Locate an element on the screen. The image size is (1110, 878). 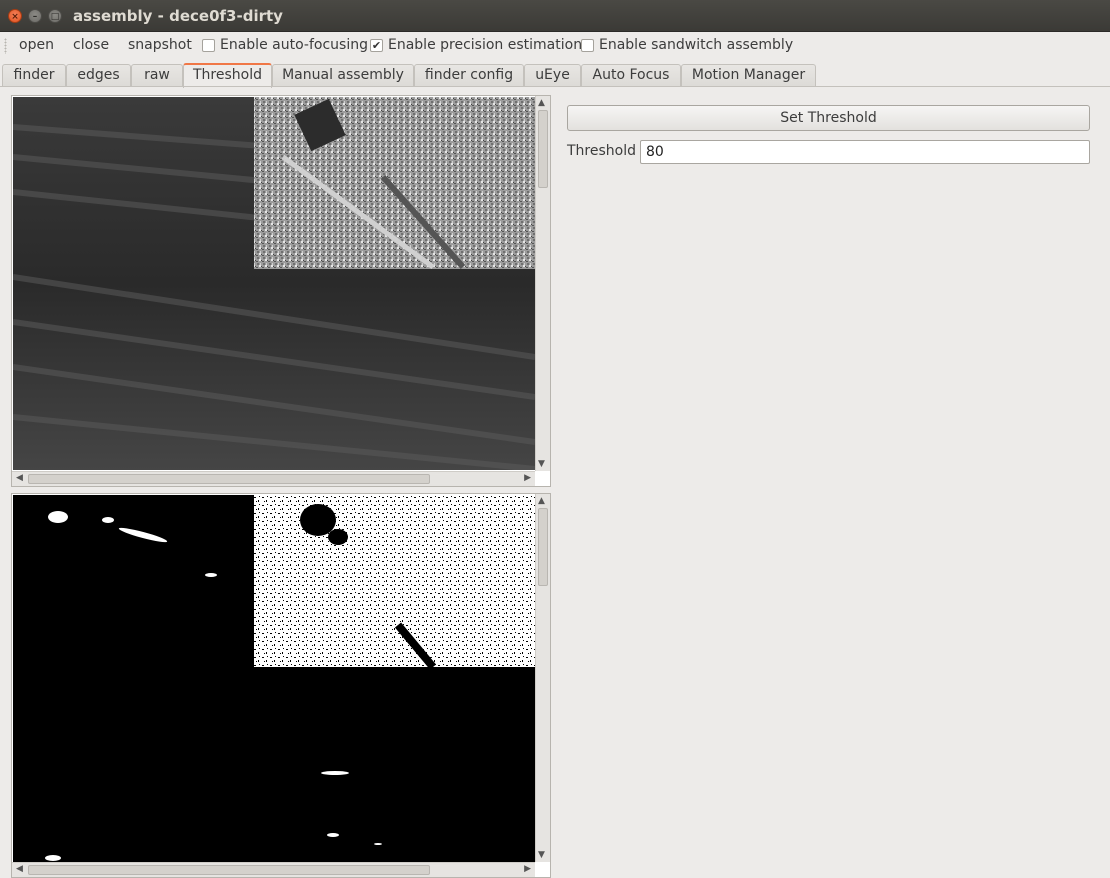
tab-edges: edges is located at coordinates (98, 75).